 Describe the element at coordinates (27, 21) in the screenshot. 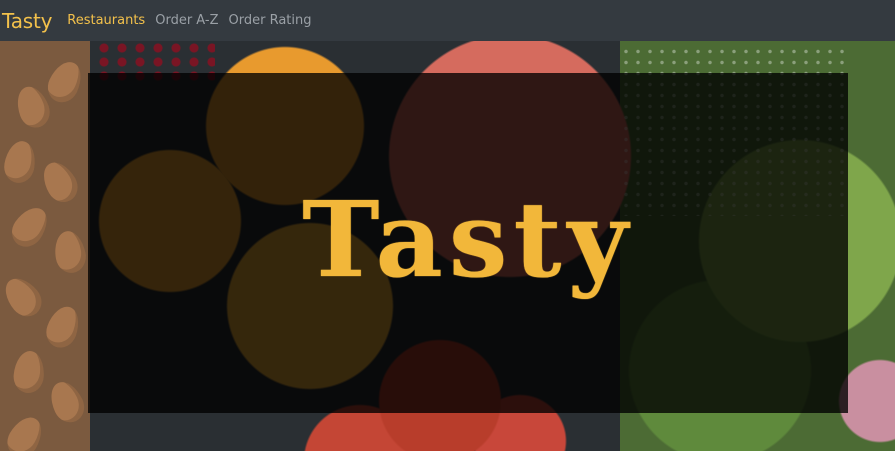

I see `brand-logo-link: Tasty` at that location.